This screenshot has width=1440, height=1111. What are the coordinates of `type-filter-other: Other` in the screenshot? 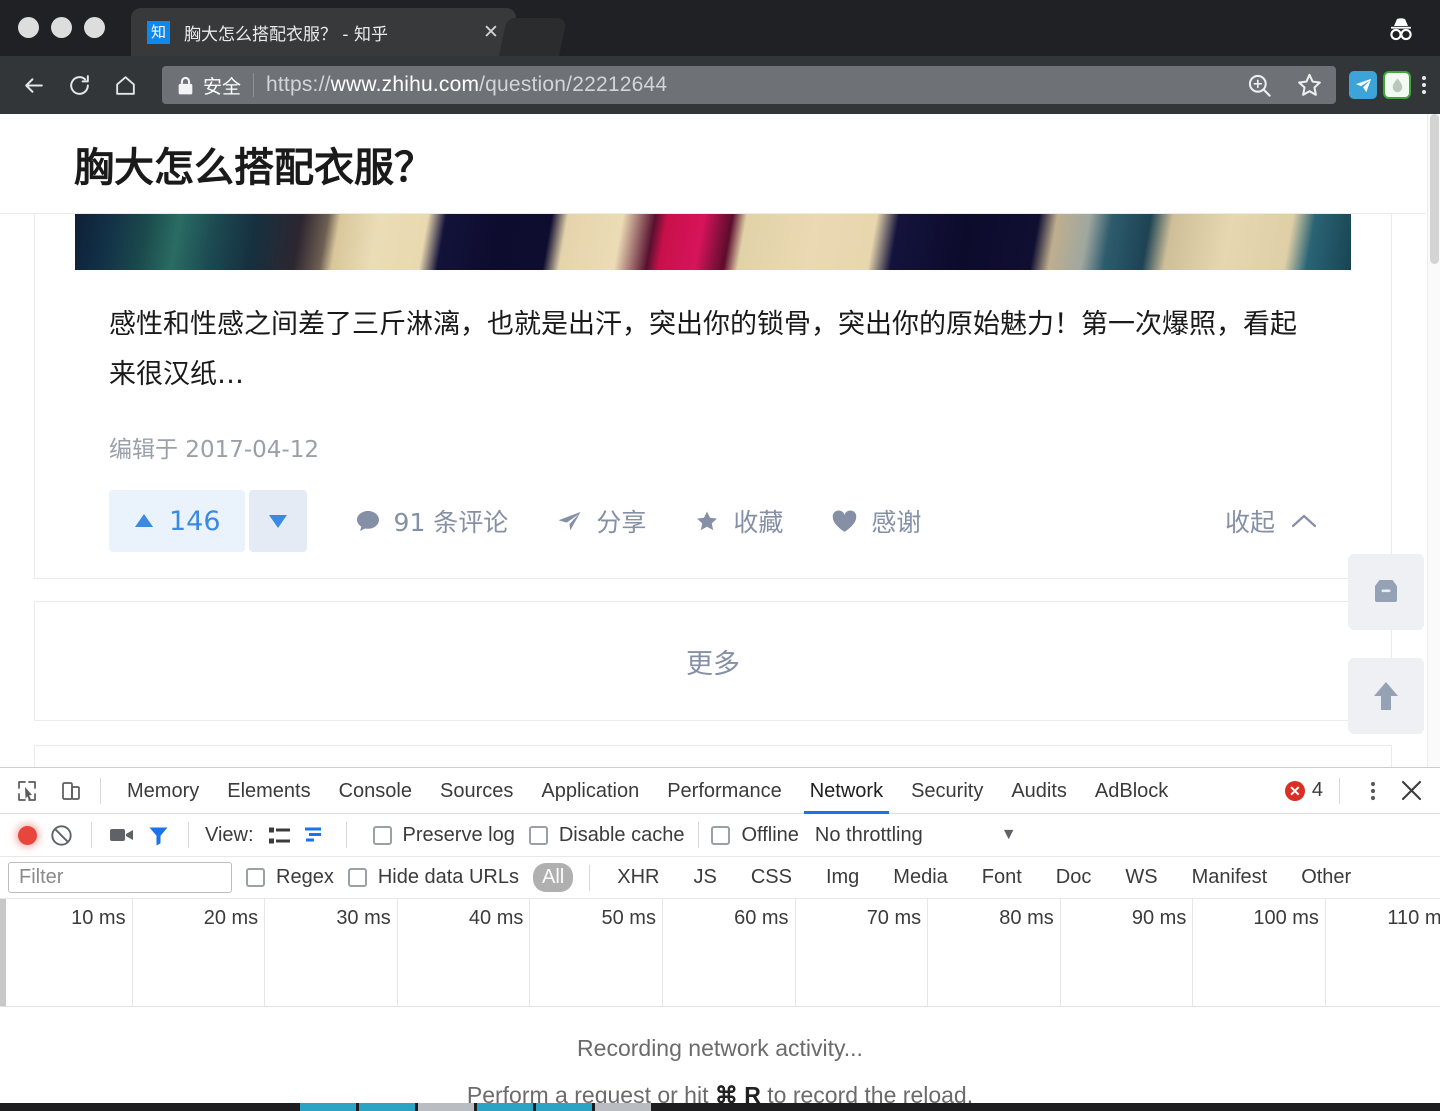 It's located at (1326, 877).